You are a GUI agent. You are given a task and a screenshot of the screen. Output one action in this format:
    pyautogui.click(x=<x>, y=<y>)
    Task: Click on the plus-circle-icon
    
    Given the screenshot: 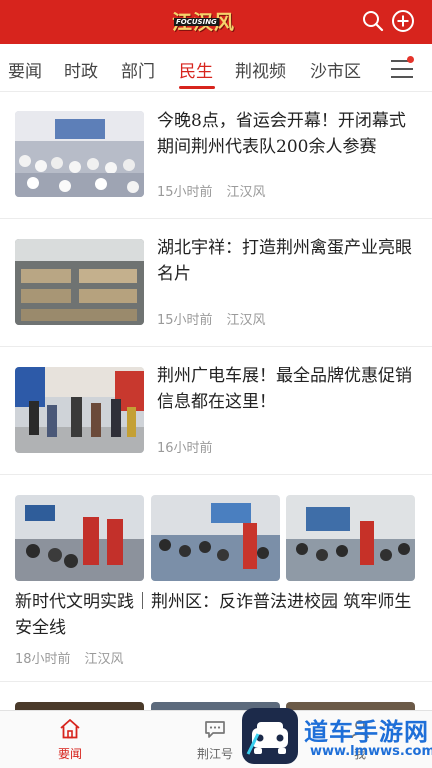 What is the action you would take?
    pyautogui.click(x=403, y=21)
    